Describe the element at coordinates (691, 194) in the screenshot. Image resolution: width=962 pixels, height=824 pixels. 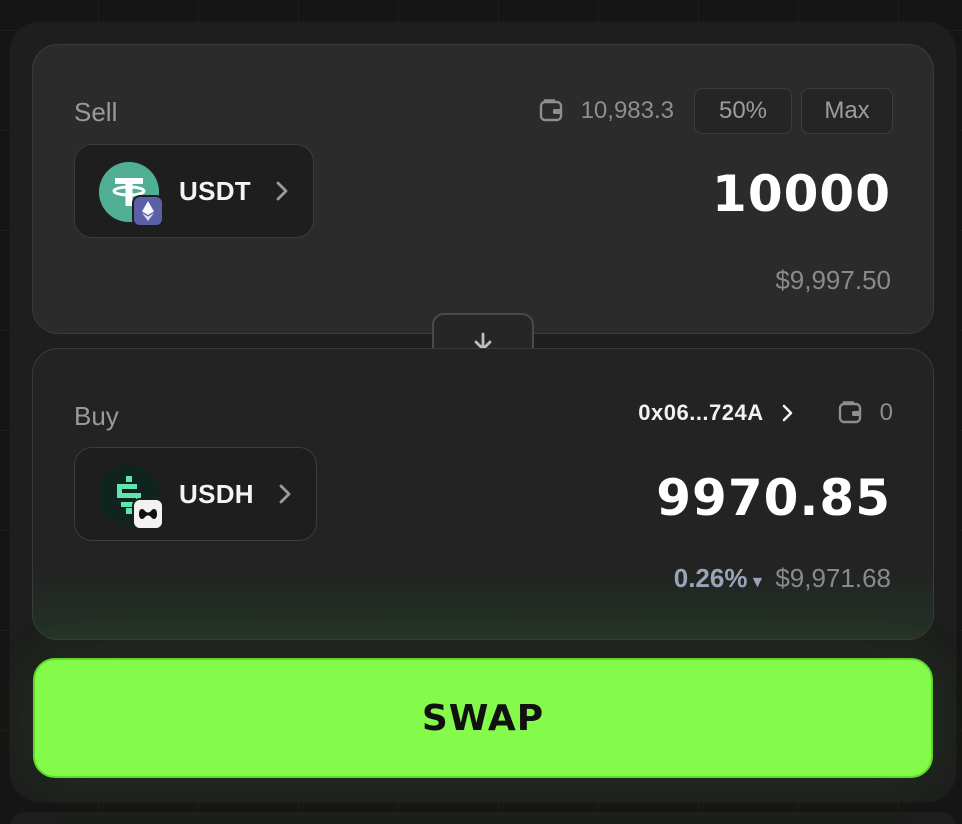
I see `sell-amount-input: 10000` at that location.